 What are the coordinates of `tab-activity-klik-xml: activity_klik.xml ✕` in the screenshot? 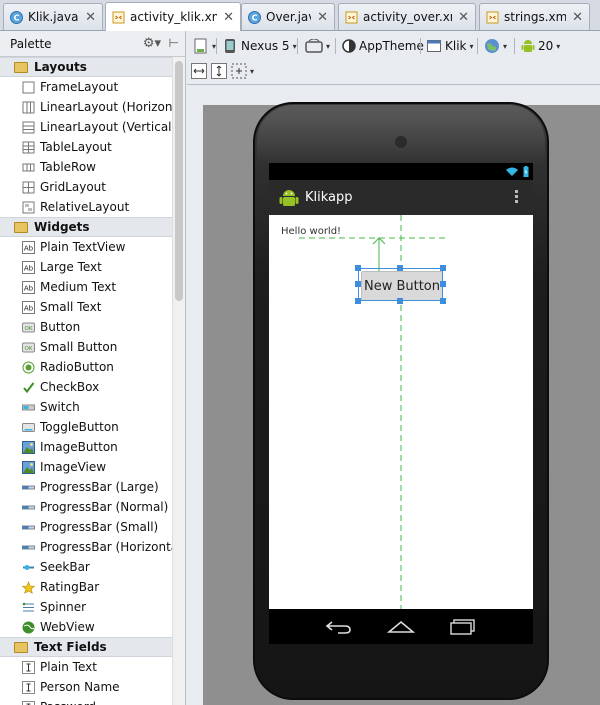 It's located at (173, 16).